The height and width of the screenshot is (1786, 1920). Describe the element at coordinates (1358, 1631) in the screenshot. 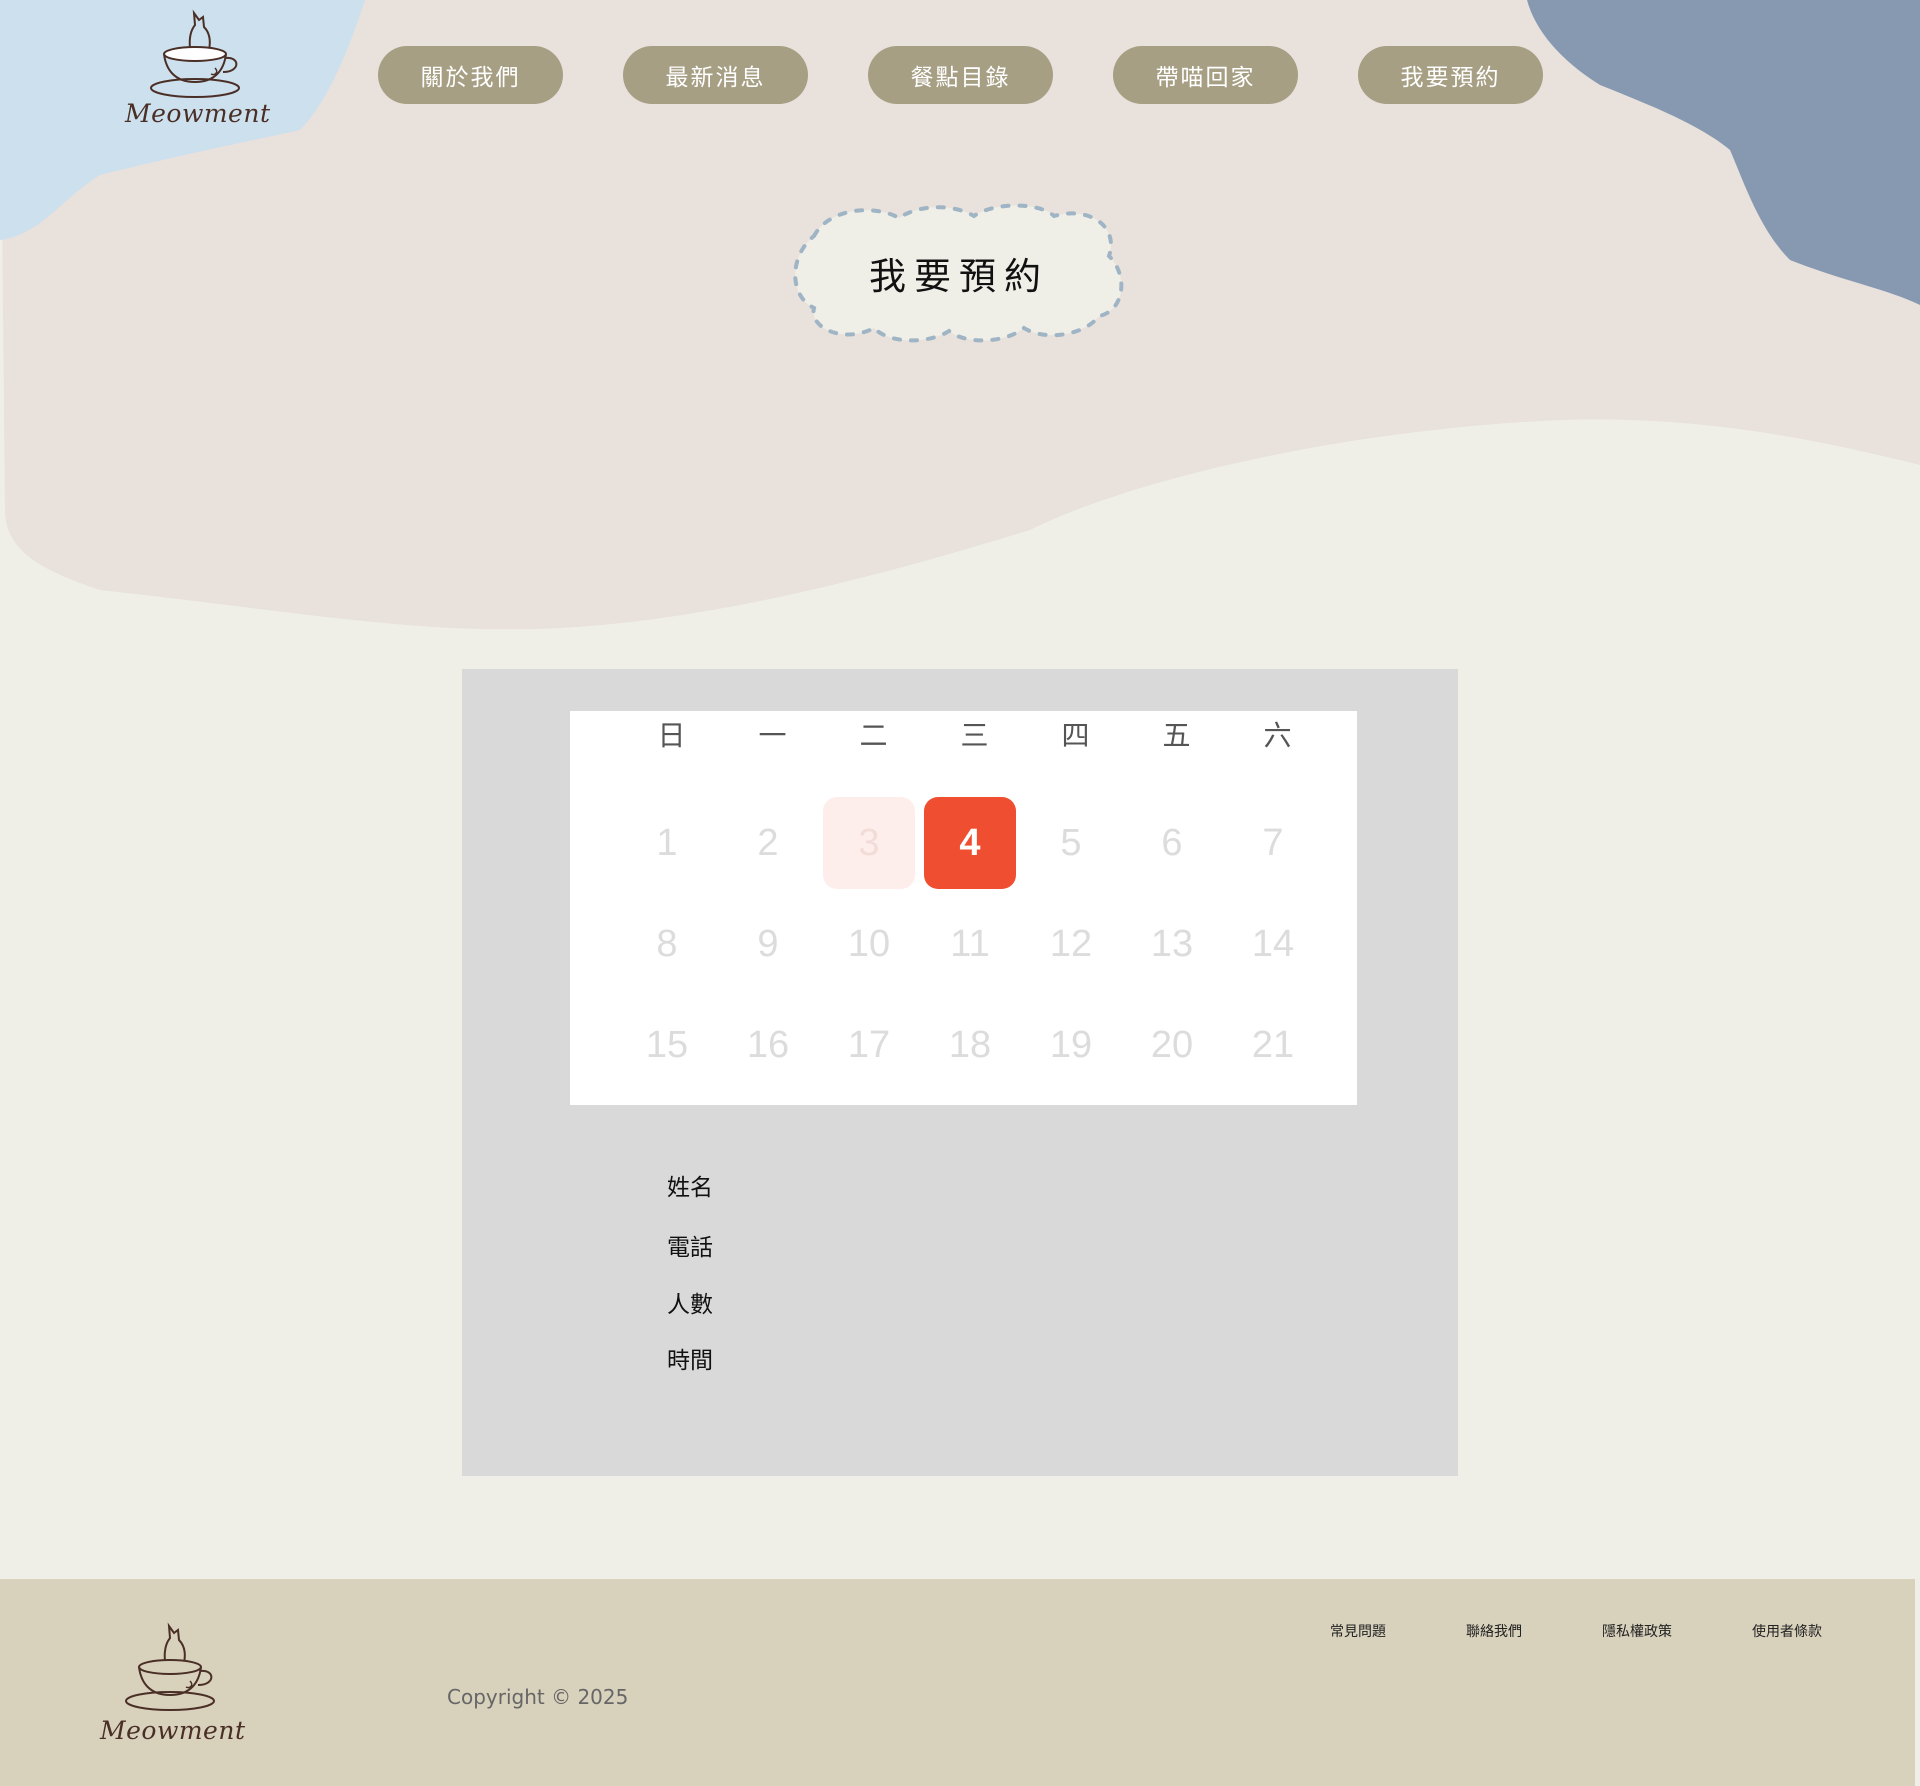

I see `footer-link-faq: 常見問題` at that location.